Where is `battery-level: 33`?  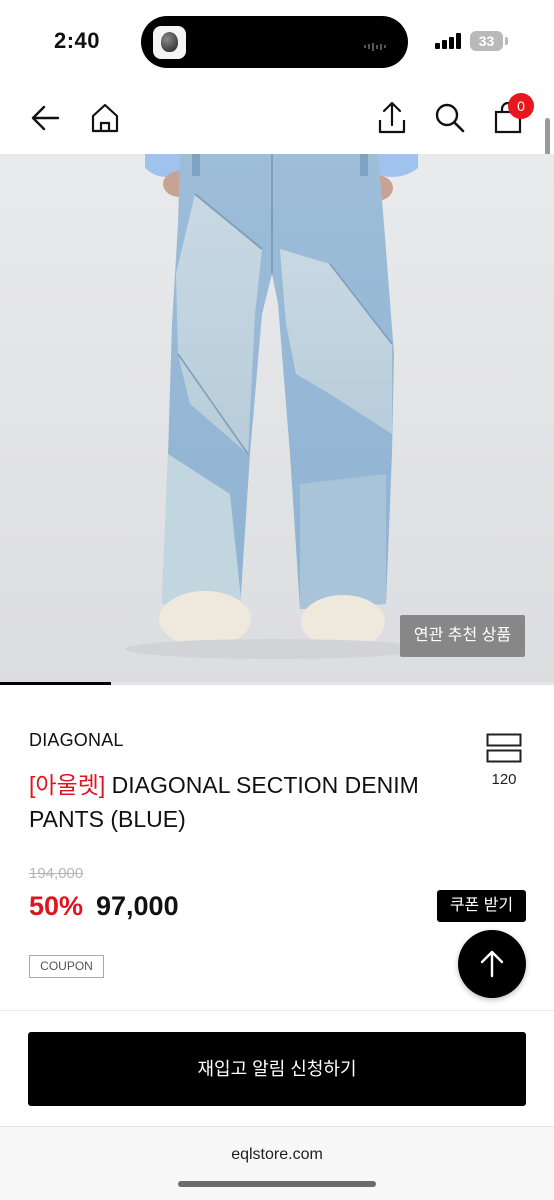 battery-level: 33 is located at coordinates (486, 41).